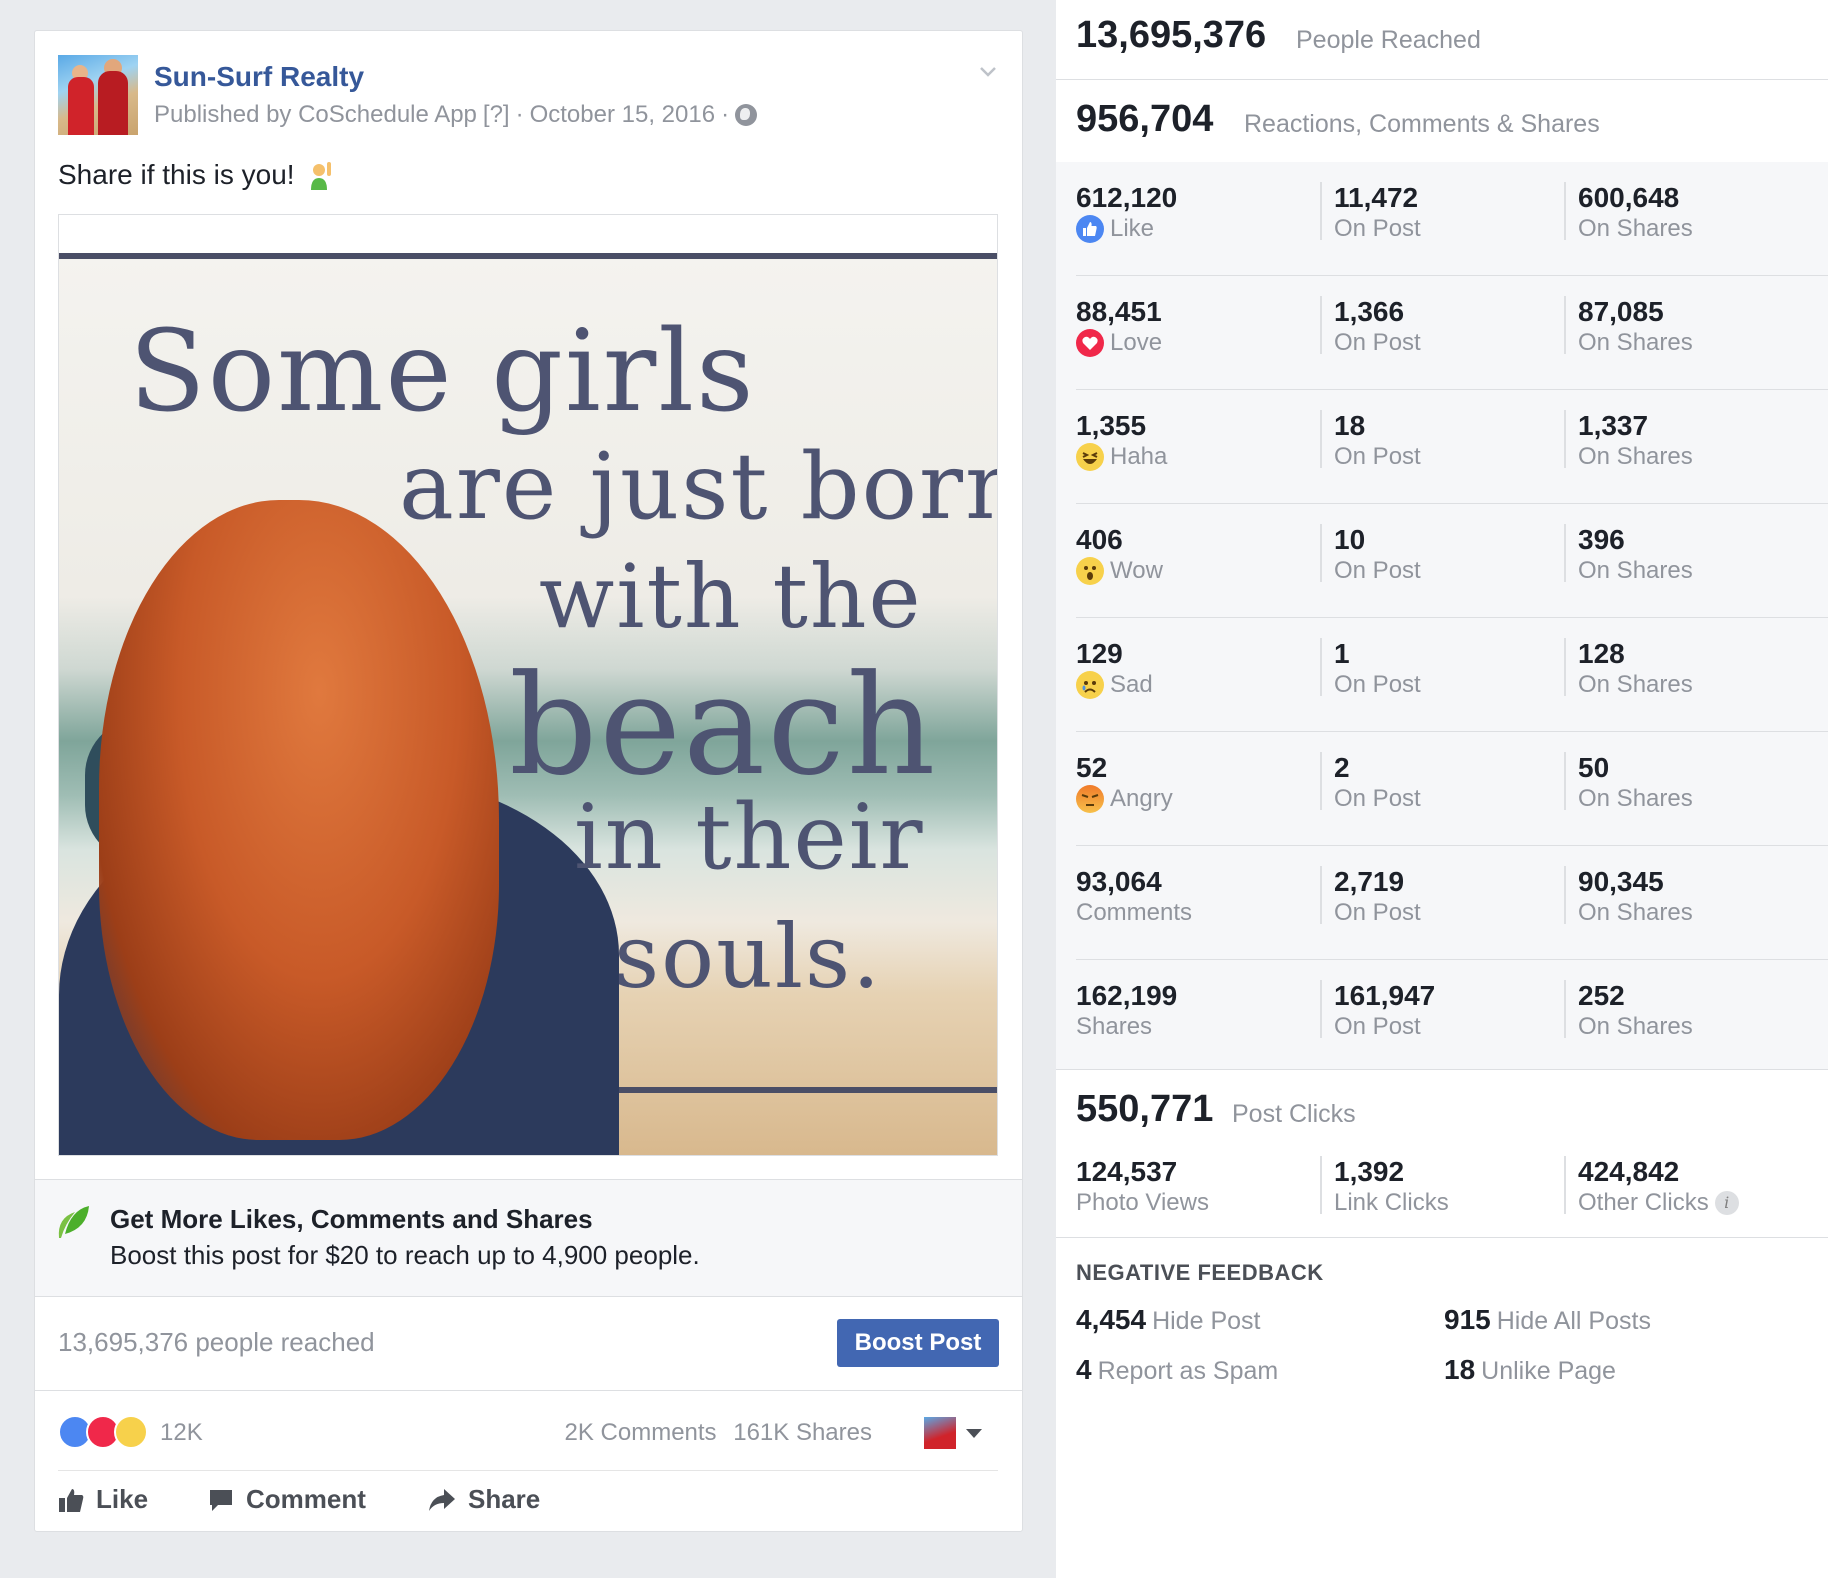  Describe the element at coordinates (802, 1432) in the screenshot. I see `shares-count: 161K Shares` at that location.